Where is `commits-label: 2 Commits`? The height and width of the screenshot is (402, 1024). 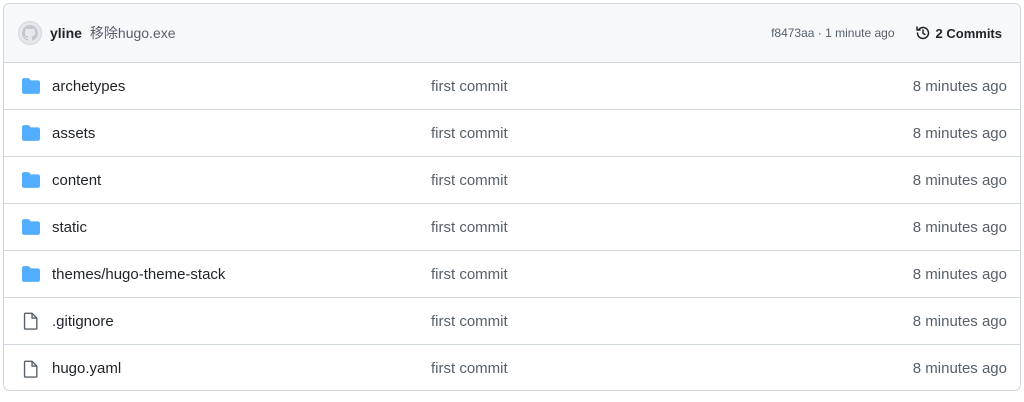 commits-label: 2 Commits is located at coordinates (968, 33).